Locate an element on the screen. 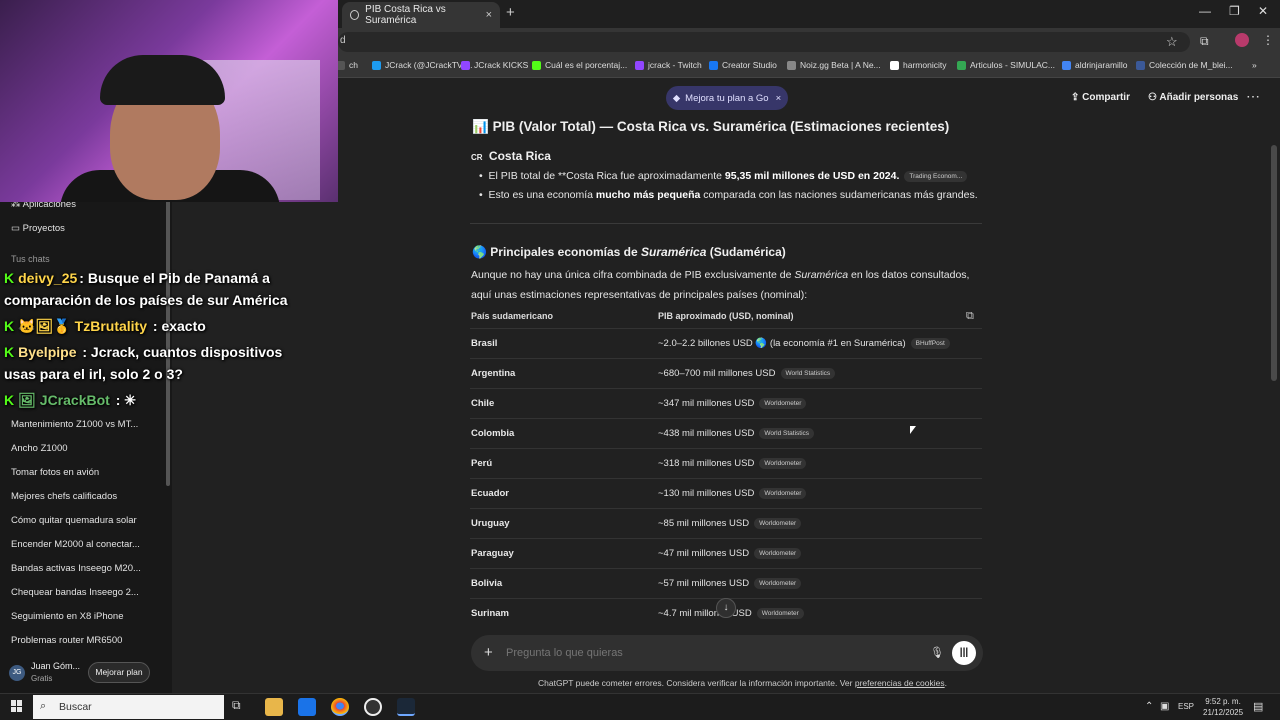 The width and height of the screenshot is (1280, 720). bookmark-item: jcrack - Twitch is located at coordinates (668, 65).